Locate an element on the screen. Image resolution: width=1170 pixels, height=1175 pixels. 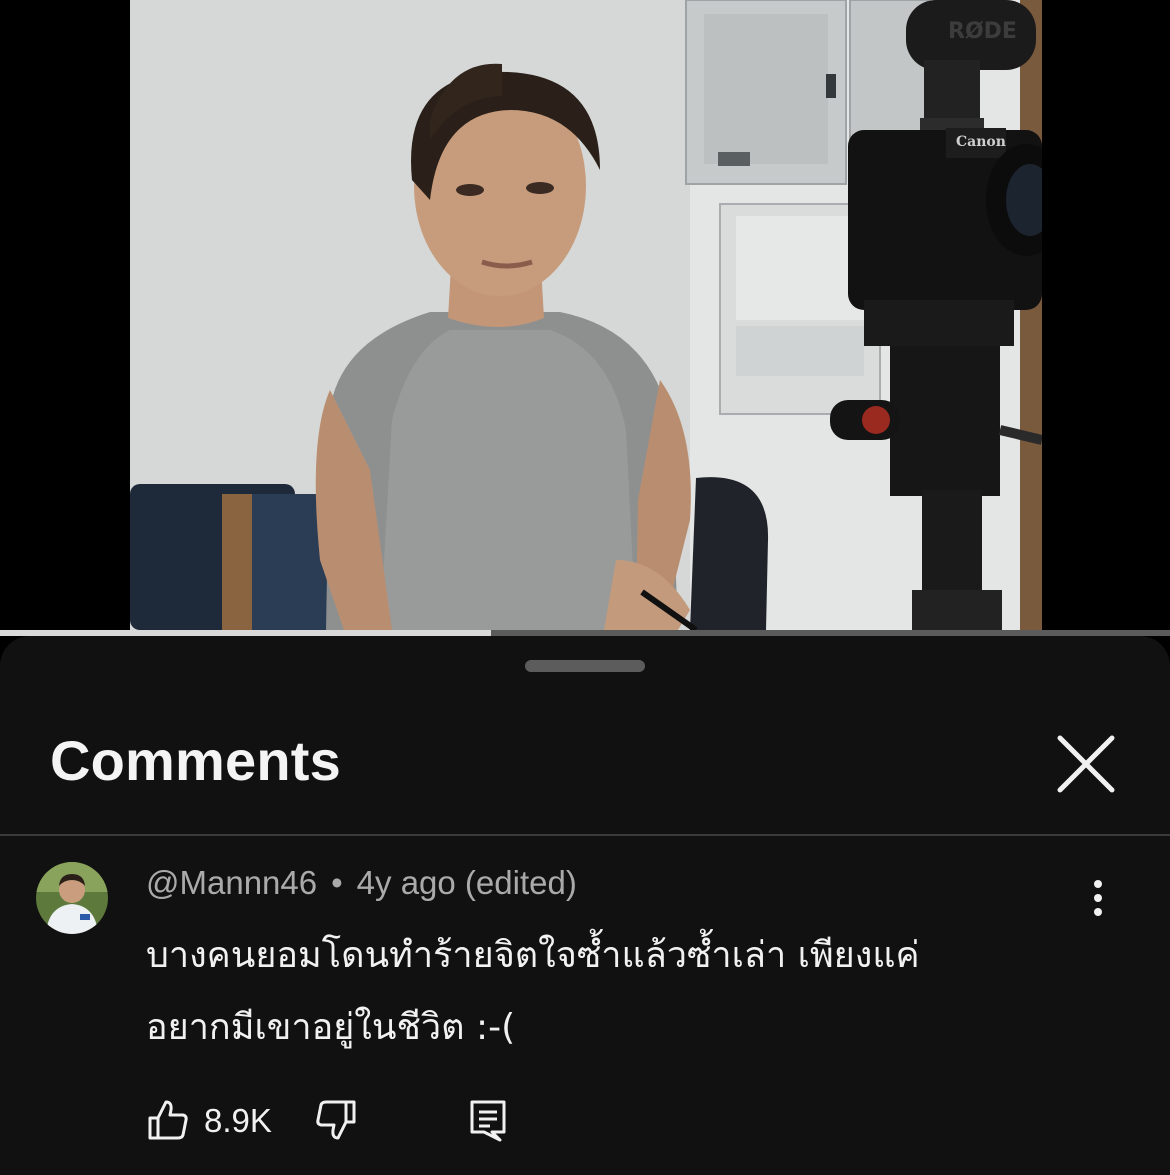
avatar-image is located at coordinates (72, 898).